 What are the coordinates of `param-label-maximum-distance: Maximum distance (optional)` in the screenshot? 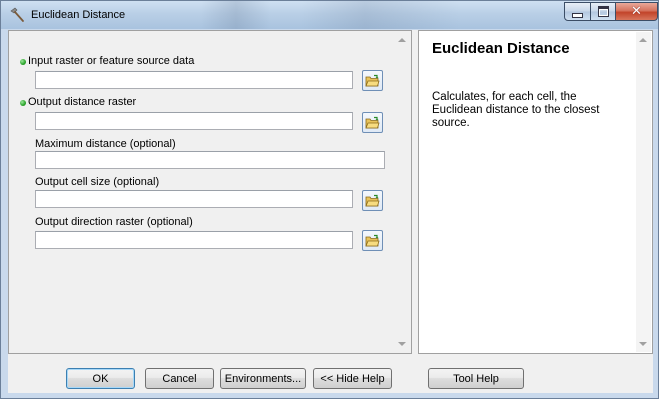 It's located at (105, 144).